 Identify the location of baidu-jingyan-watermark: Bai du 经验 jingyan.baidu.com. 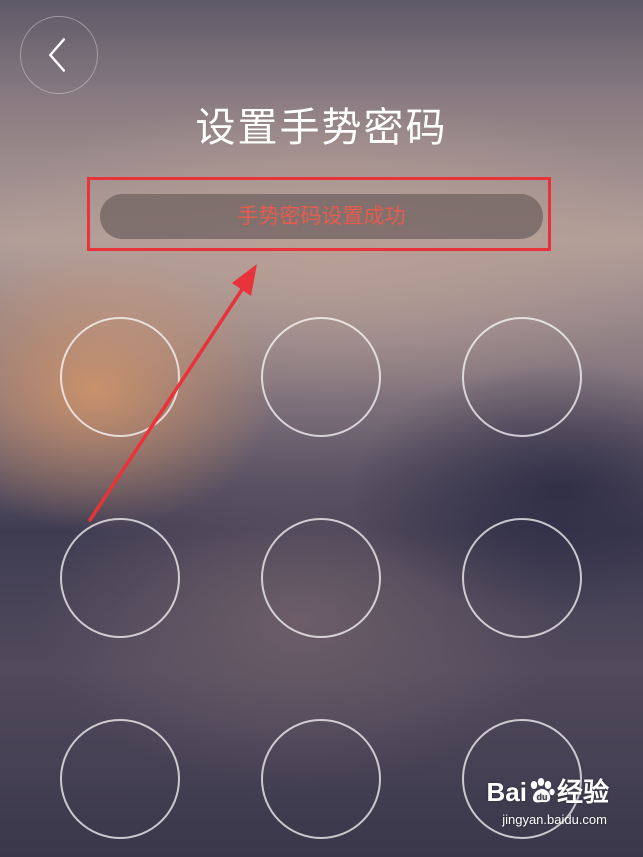
(548, 805).